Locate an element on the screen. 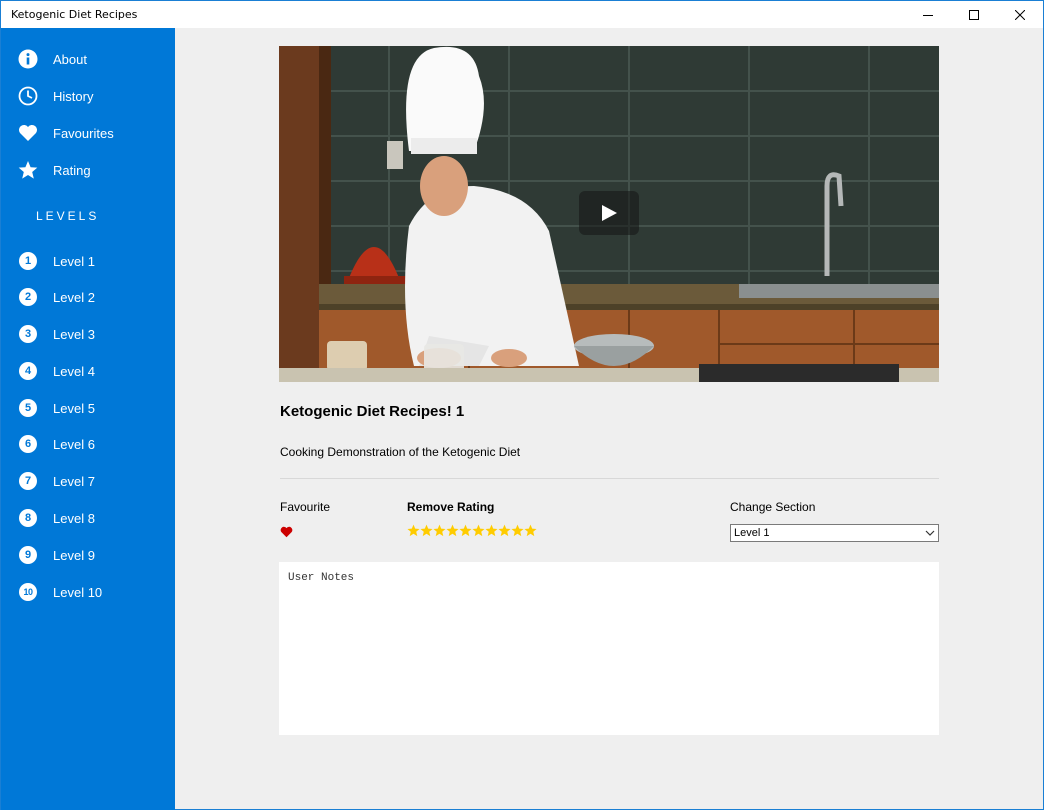  star-icon is located at coordinates (28, 170).